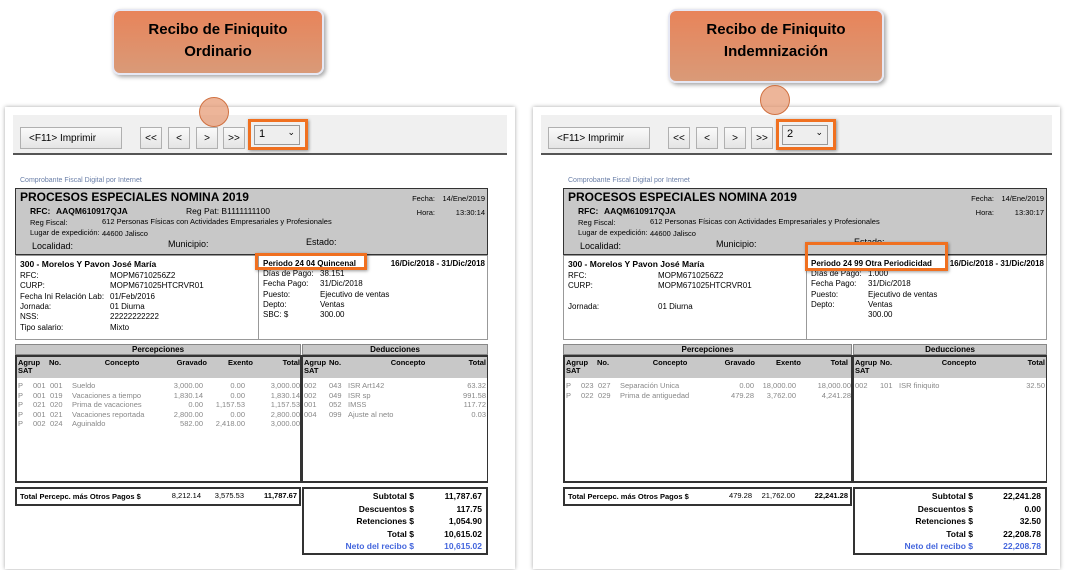 Image resolution: width=1067 pixels, height=570 pixels. Describe the element at coordinates (188, 244) in the screenshot. I see `municipio-label: Municipio:` at that location.